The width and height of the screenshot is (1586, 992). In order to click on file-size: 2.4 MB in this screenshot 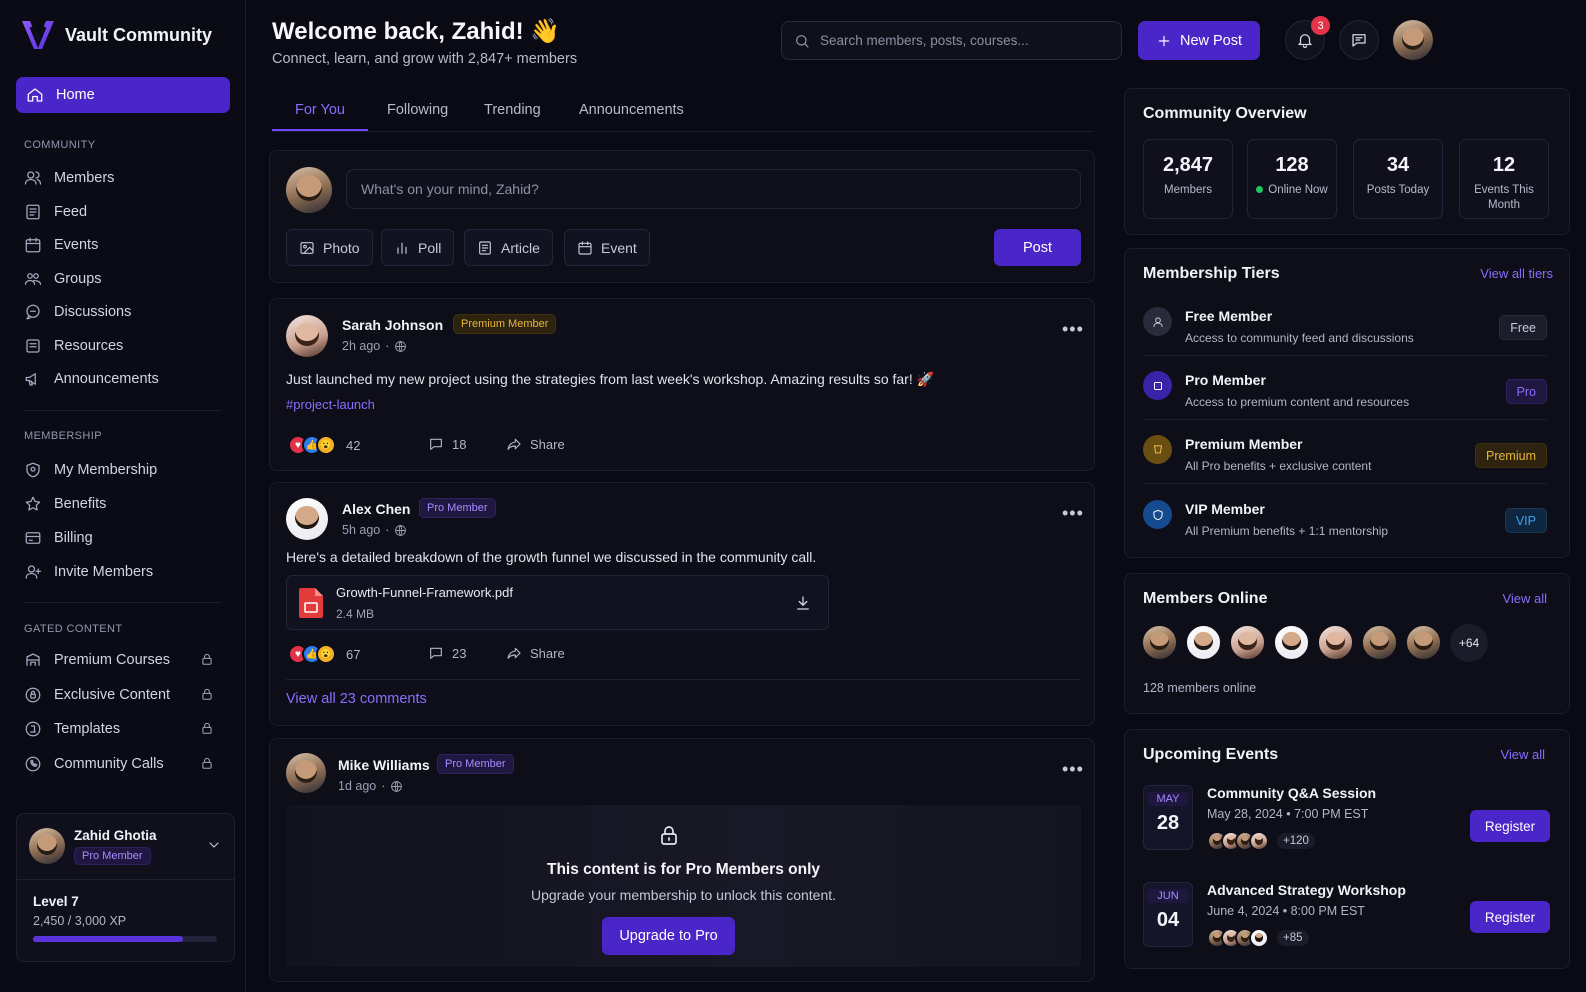, I will do `click(355, 614)`.